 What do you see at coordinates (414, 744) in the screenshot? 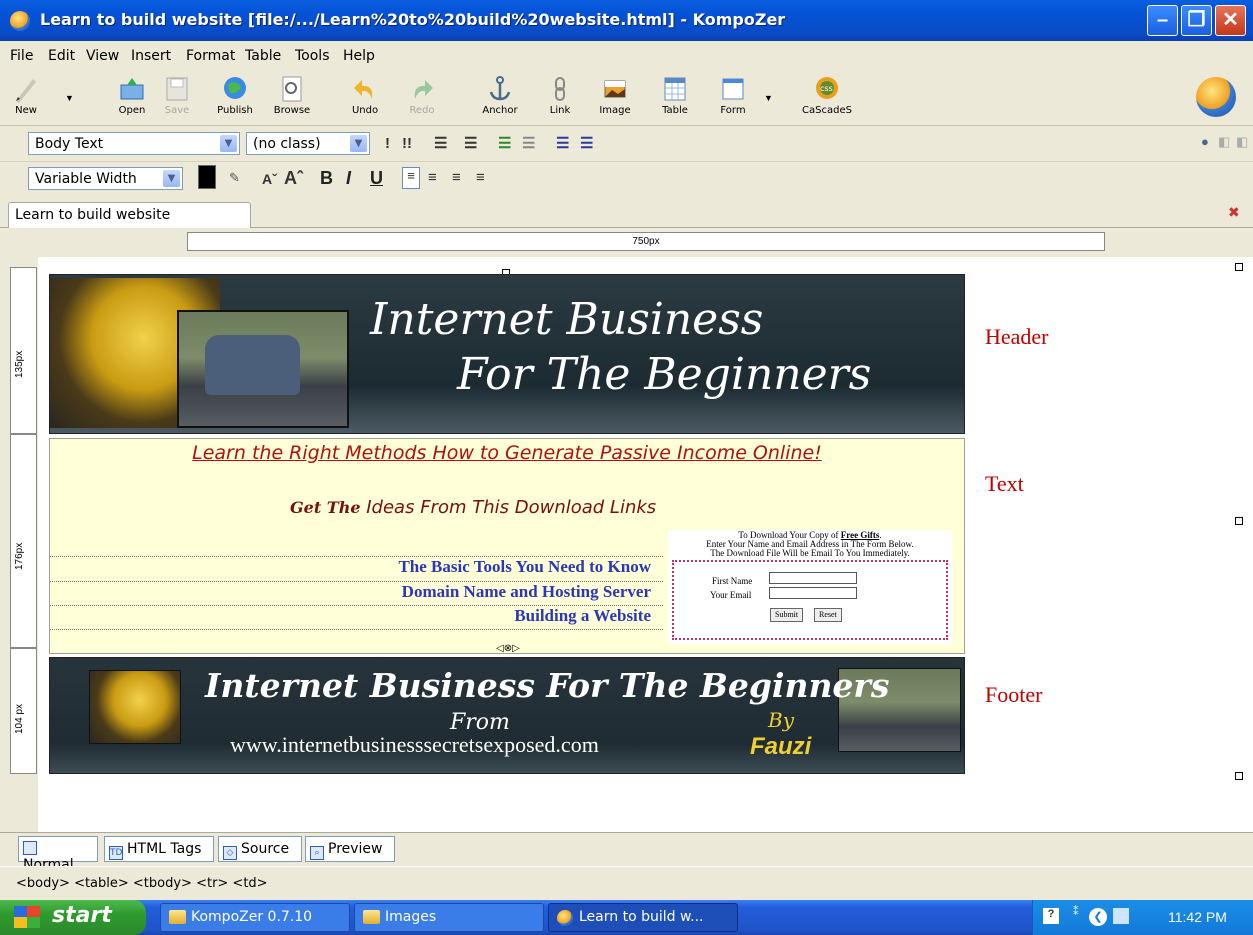
I see `footer-url: www.internetbusinesssecretsexposed.com` at bounding box center [414, 744].